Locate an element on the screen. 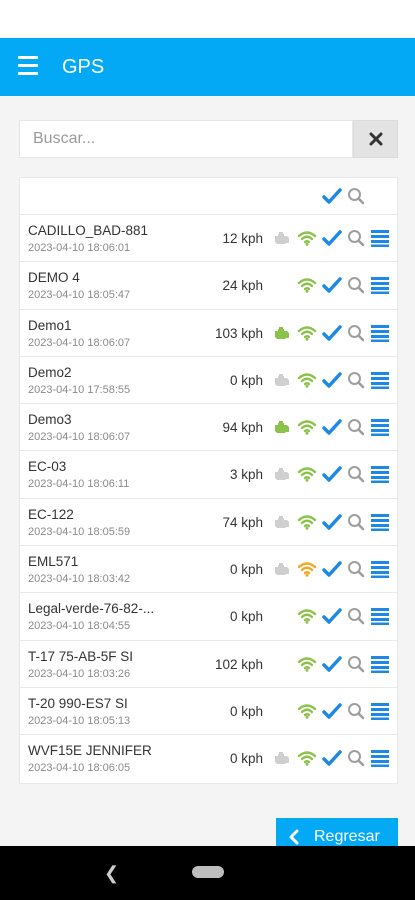 Image resolution: width=415 pixels, height=900 pixels. vehicle-row: Demo3 2023-04-10 18:06:07 94 kph is located at coordinates (208, 428).